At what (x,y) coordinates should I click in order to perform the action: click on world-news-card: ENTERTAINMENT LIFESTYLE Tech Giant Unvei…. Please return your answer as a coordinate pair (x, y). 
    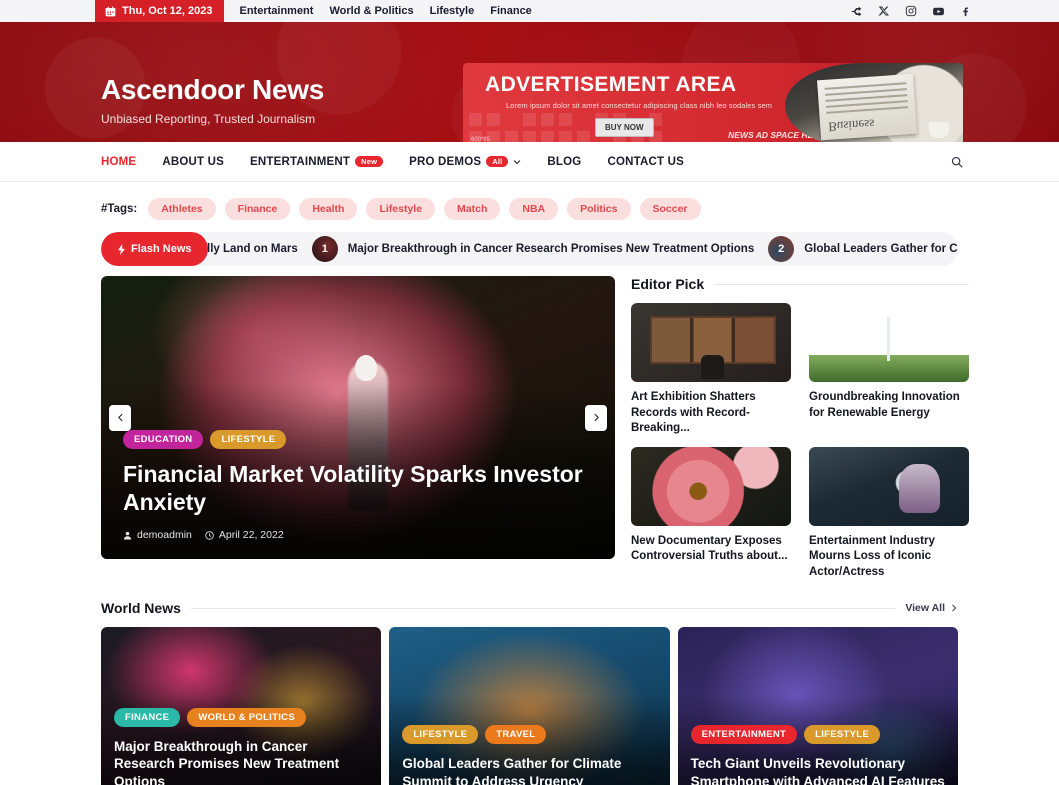
    Looking at the image, I should click on (817, 706).